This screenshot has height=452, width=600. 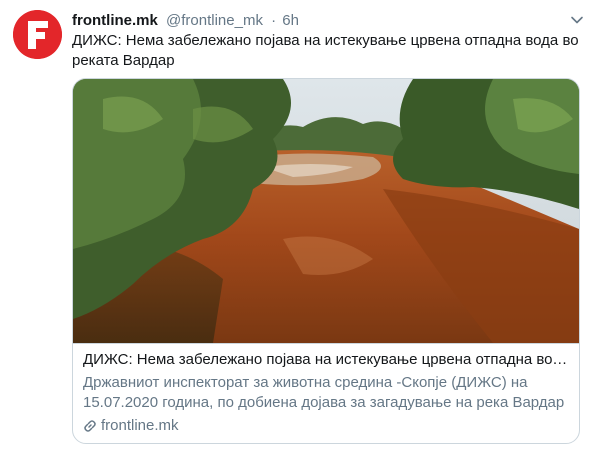 I want to click on tweet-header: frontline.mk @frontline_mk · 6h, so click(x=316, y=21).